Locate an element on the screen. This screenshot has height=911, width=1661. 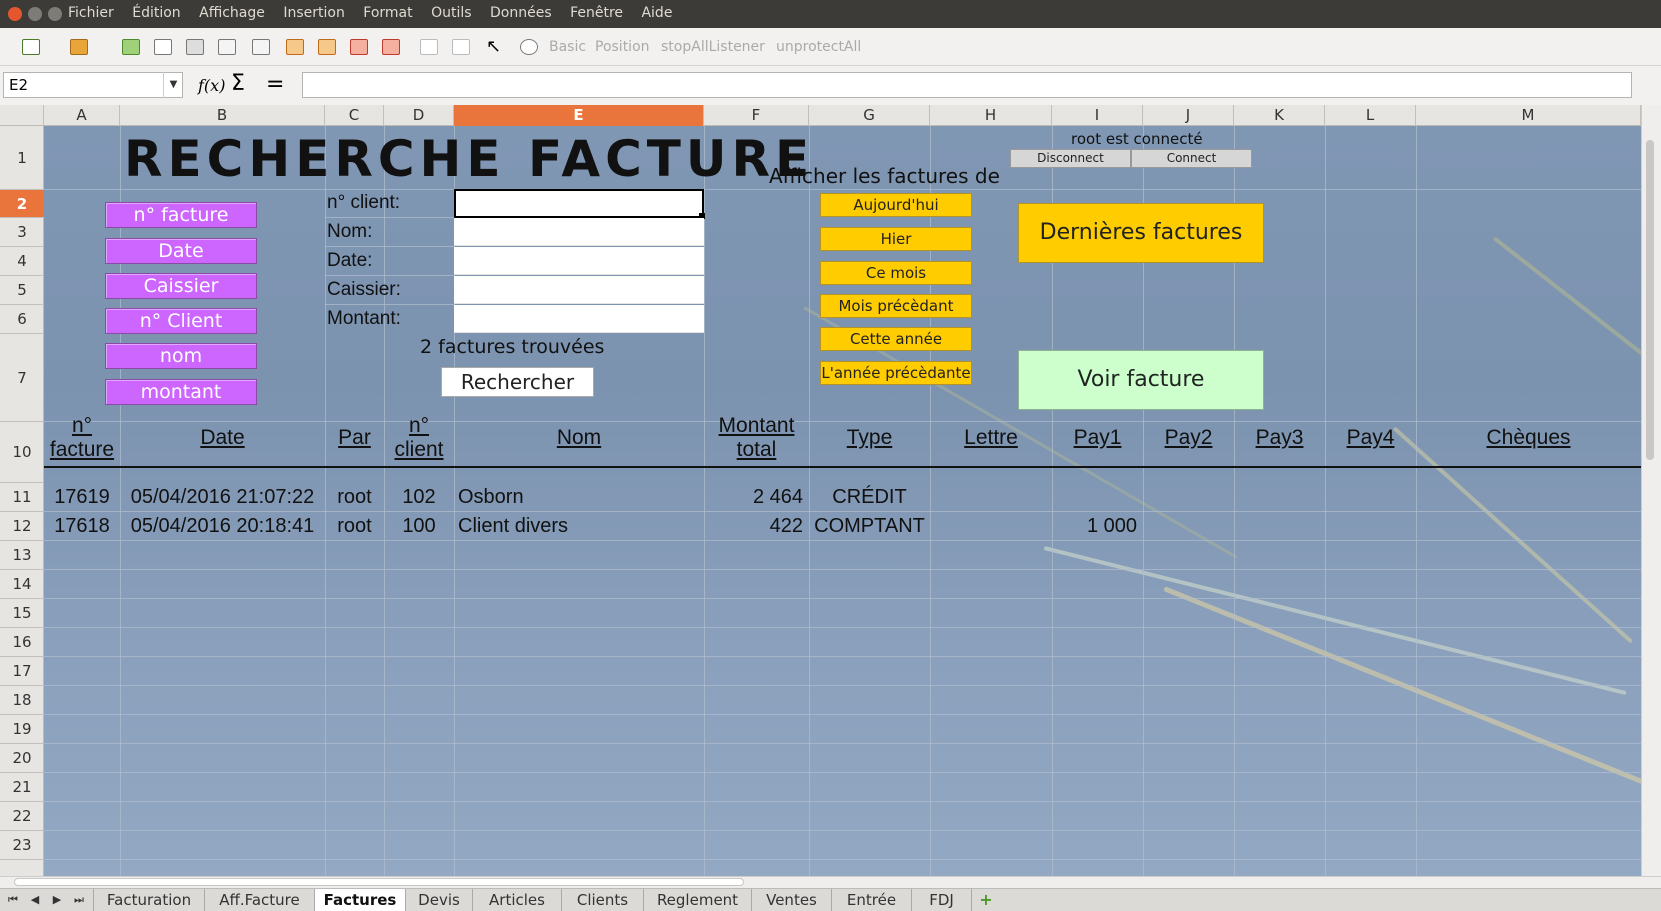
add-sheet-icon: + is located at coordinates (986, 900).